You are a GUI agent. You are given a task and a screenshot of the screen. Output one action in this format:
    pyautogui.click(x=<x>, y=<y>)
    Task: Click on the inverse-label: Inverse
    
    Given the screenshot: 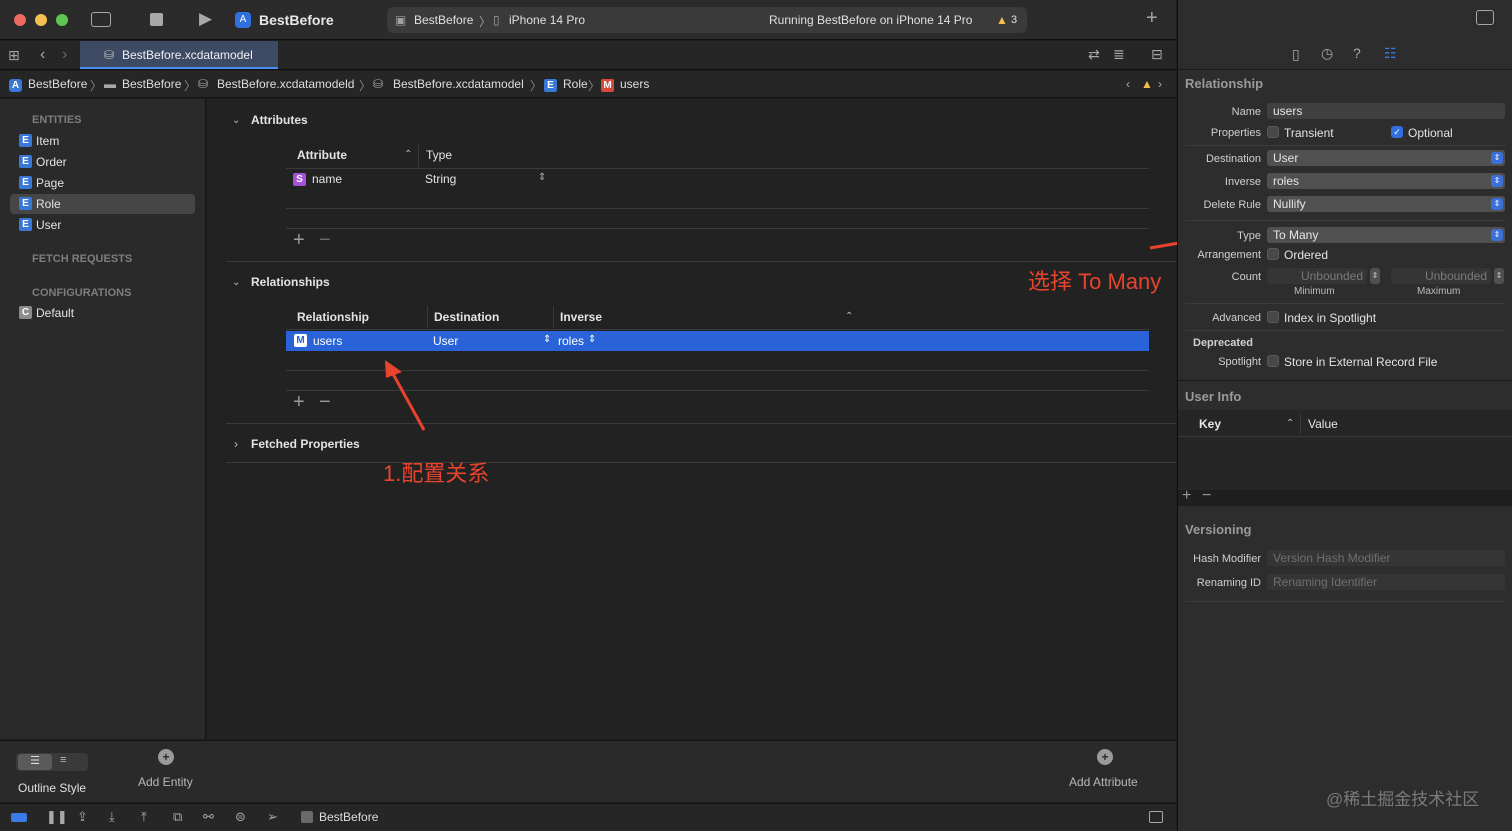 What is the action you would take?
    pyautogui.click(x=1242, y=182)
    